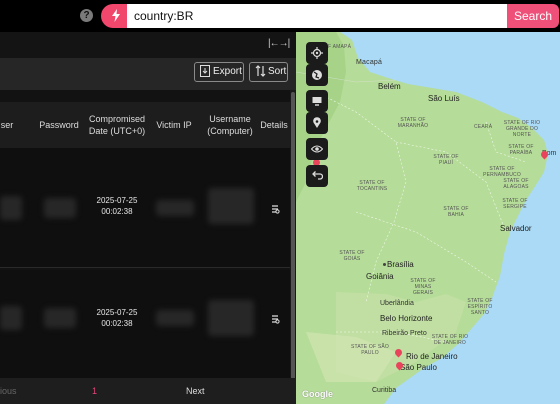 The width and height of the screenshot is (560, 404). Describe the element at coordinates (205, 71) in the screenshot. I see `export-icon` at that location.